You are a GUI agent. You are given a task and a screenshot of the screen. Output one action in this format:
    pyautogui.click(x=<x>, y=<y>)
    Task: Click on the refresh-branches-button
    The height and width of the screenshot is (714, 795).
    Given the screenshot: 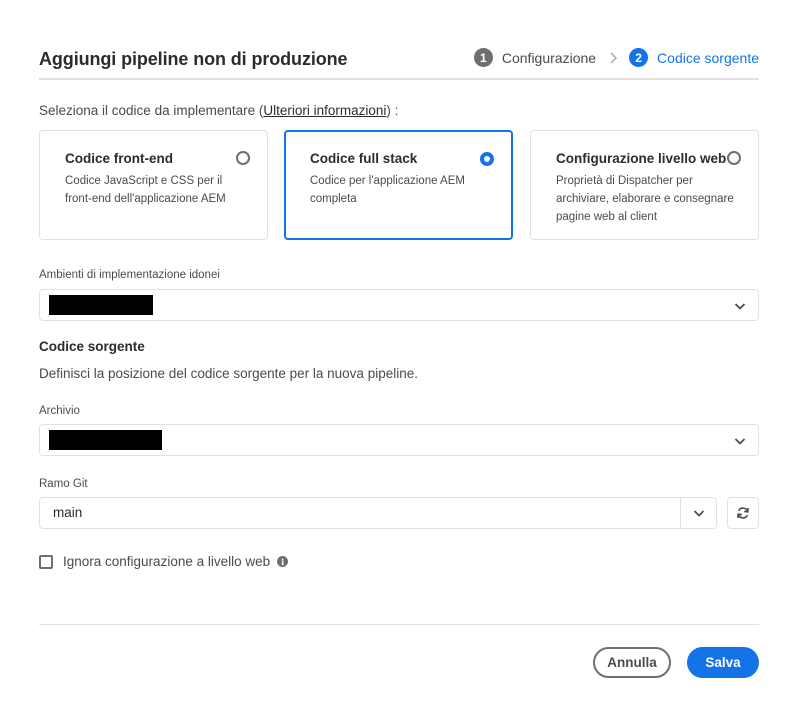 What is the action you would take?
    pyautogui.click(x=743, y=513)
    